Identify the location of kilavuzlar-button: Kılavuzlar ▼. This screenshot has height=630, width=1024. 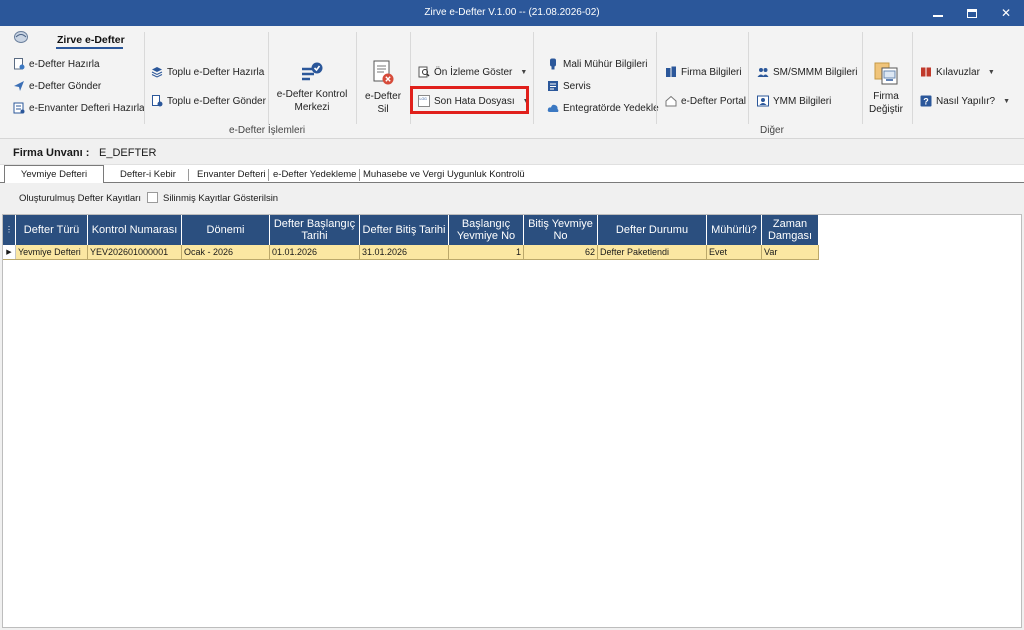
(957, 72).